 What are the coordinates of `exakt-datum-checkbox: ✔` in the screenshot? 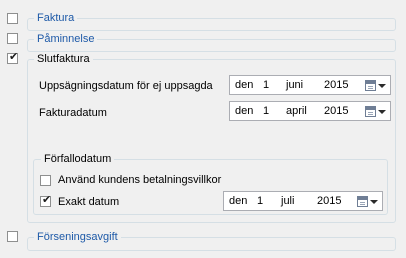 It's located at (46, 200).